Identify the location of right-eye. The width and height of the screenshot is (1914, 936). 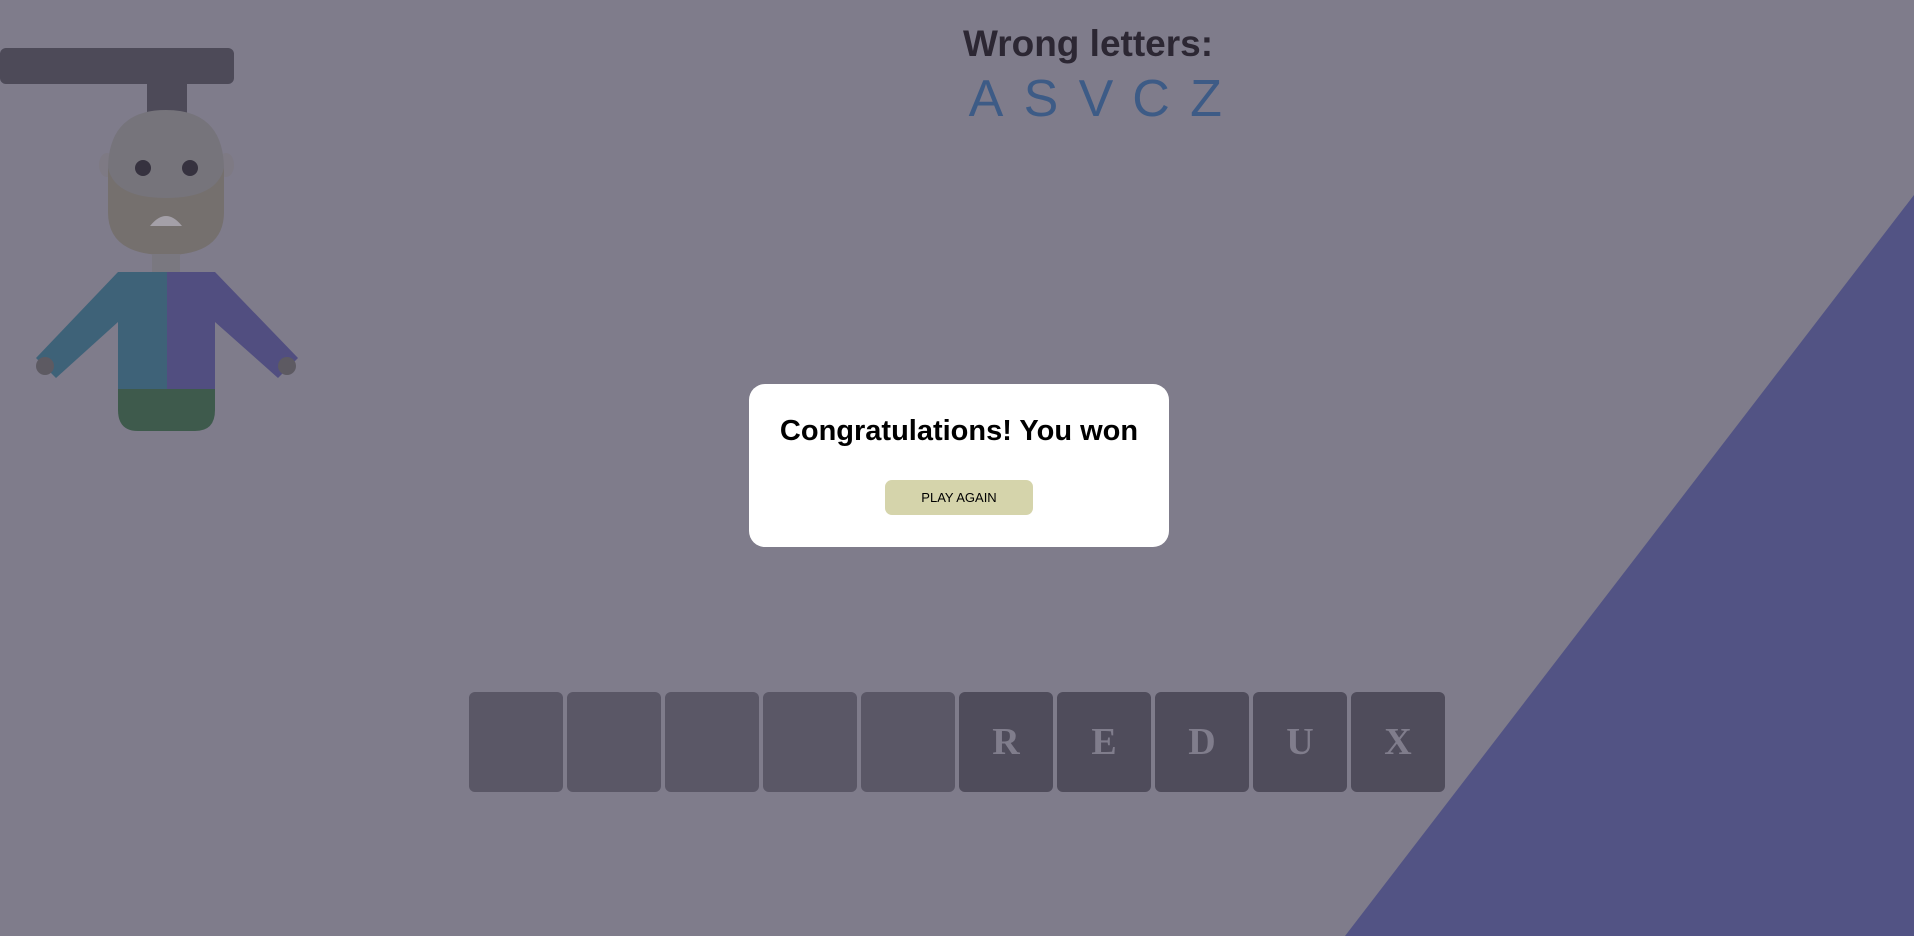
(190, 168).